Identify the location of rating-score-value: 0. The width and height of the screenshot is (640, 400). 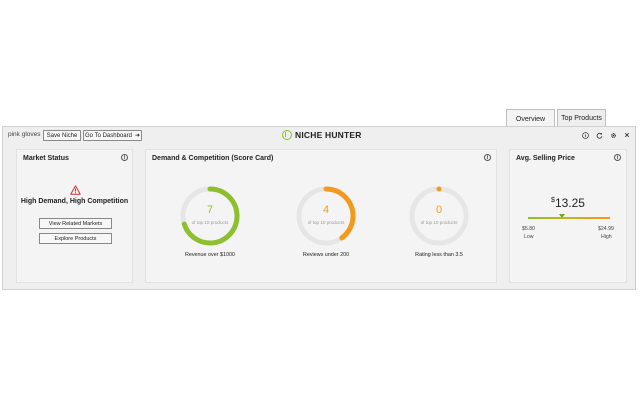
(439, 210).